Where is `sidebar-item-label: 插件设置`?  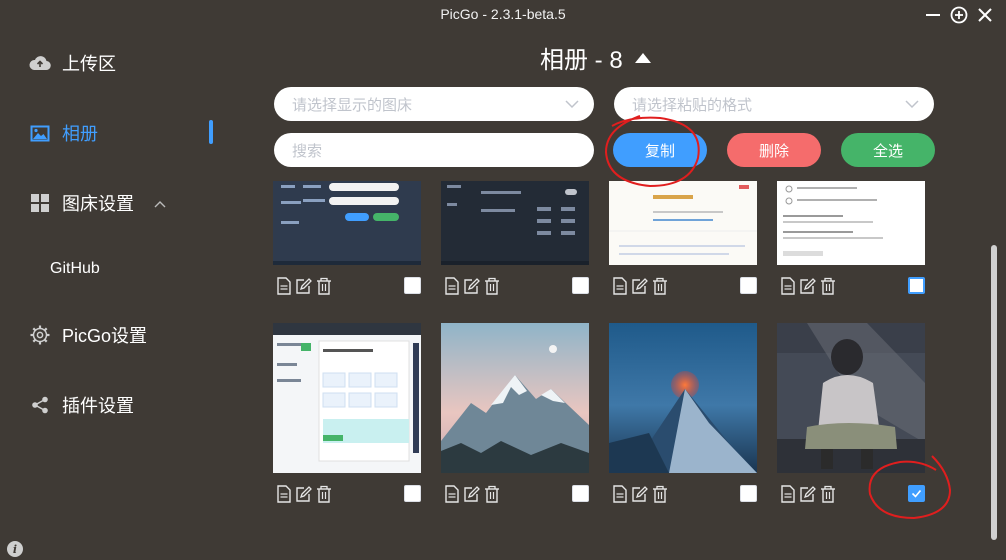
sidebar-item-label: 插件设置 is located at coordinates (98, 406).